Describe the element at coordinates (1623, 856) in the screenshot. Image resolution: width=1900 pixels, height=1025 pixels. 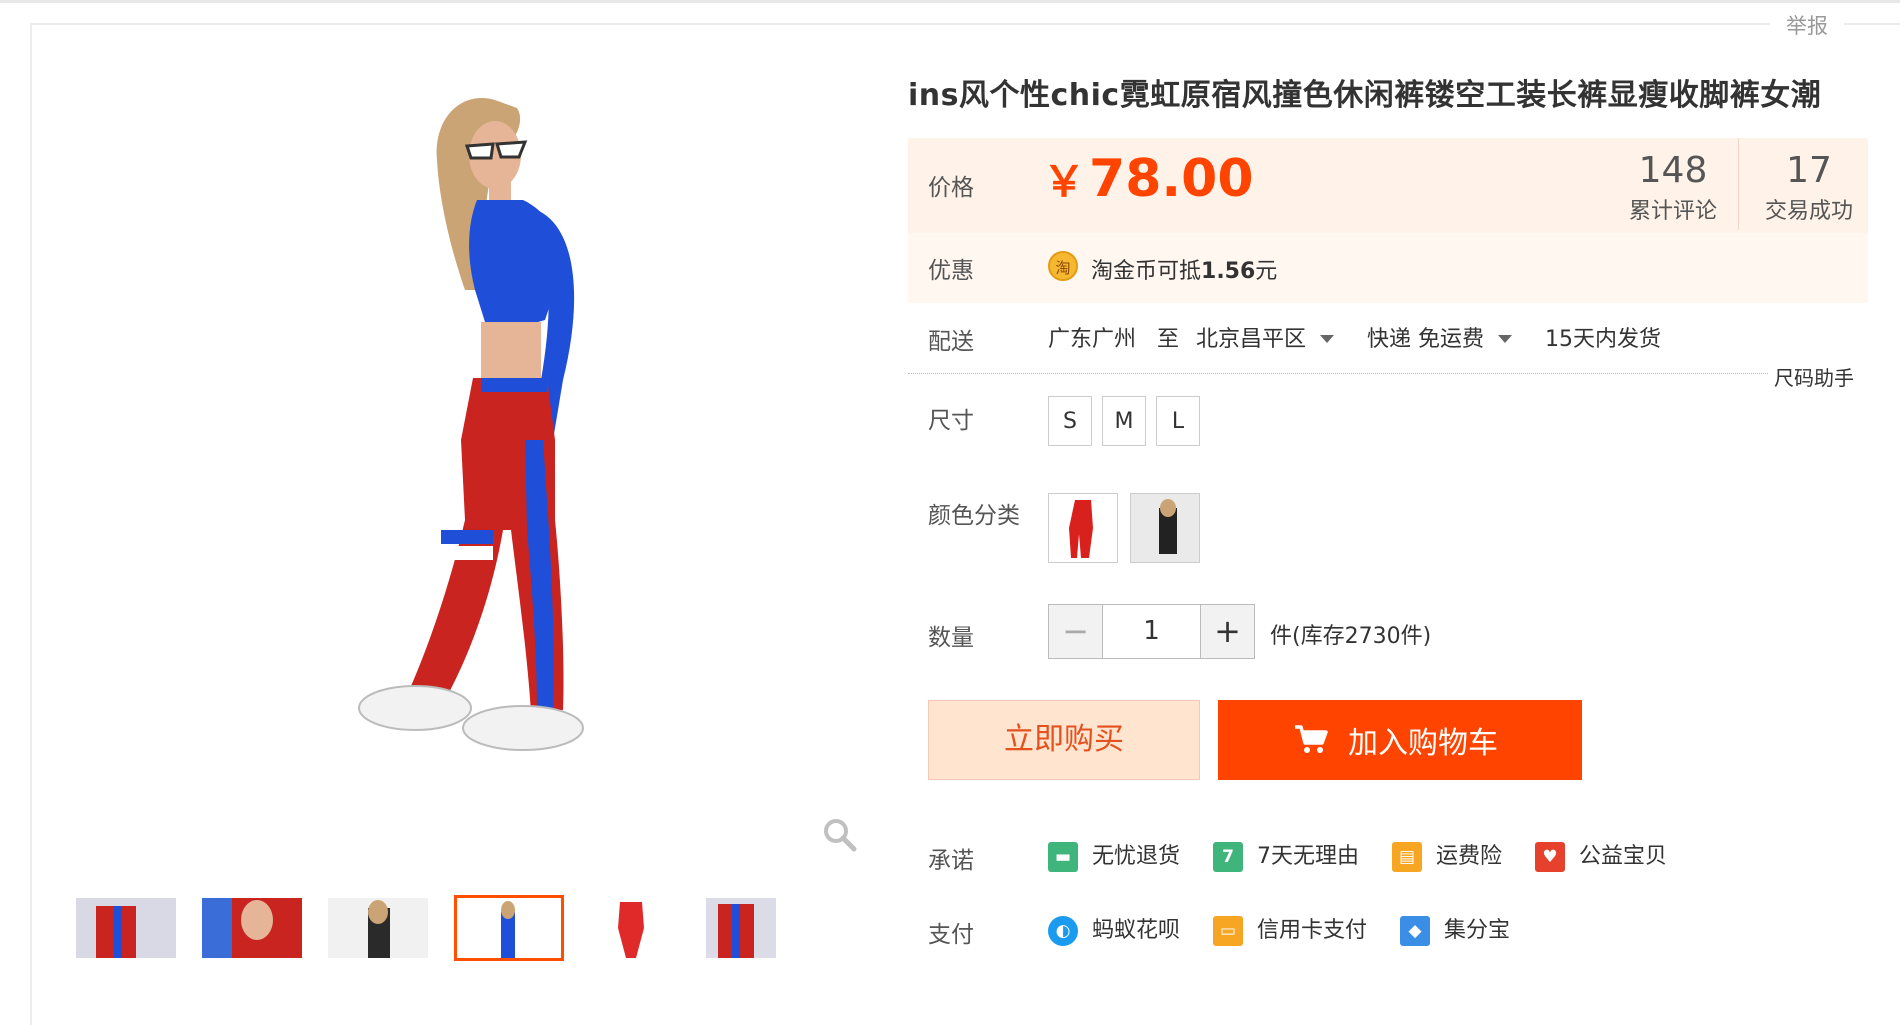
I see `promise-text: 公益宝贝` at that location.